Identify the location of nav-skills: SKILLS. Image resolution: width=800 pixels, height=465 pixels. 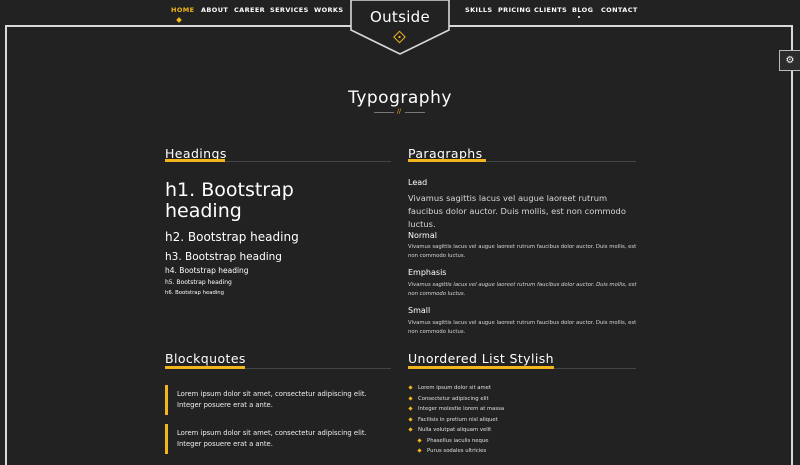
(479, 10).